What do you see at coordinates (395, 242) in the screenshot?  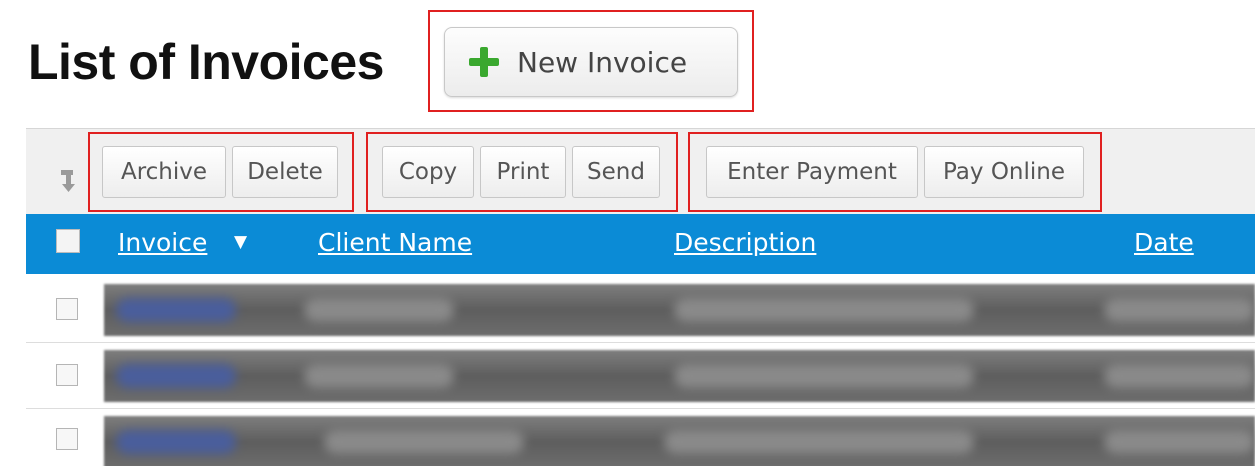 I see `column-header-client-name: Client Name` at bounding box center [395, 242].